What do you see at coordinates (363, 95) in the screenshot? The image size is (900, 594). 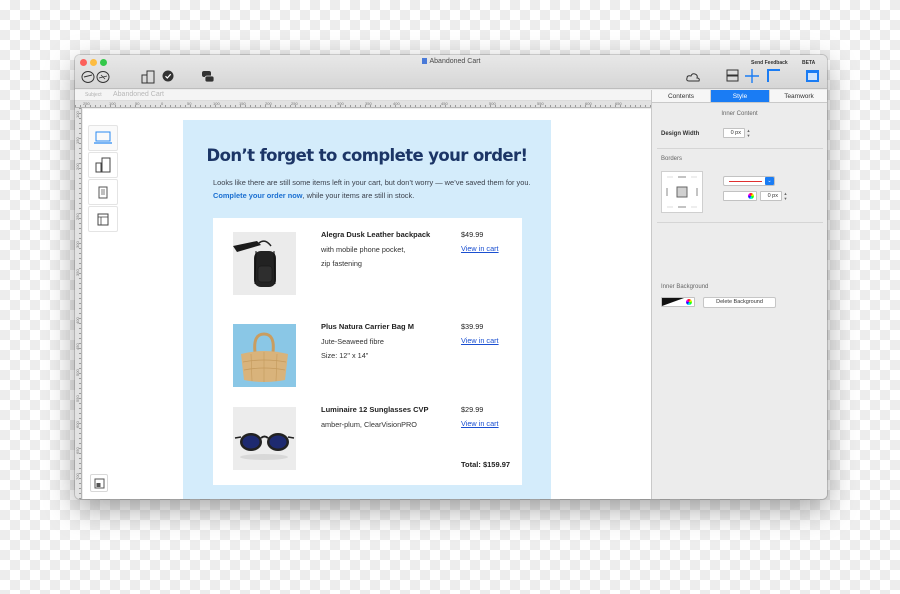 I see `subject-bar: Subject Abandoned Cart` at bounding box center [363, 95].